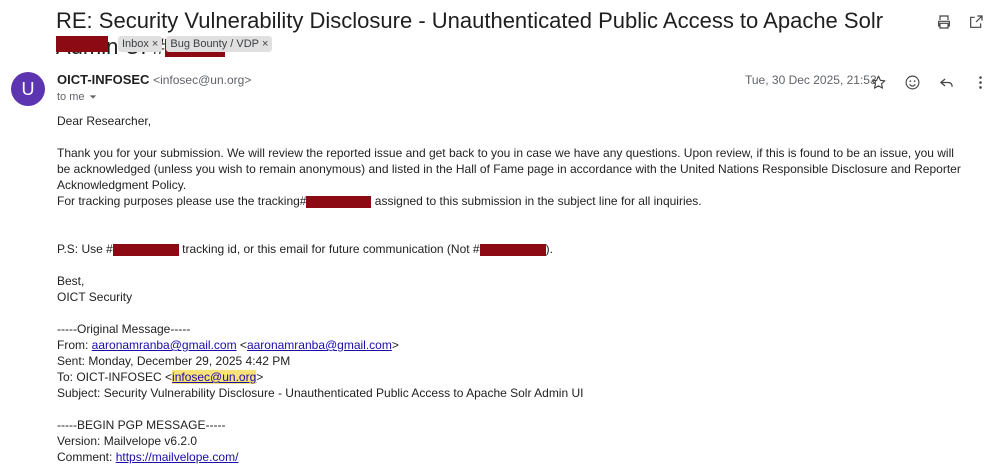  Describe the element at coordinates (95, 297) in the screenshot. I see `signature: OICT Security` at that location.